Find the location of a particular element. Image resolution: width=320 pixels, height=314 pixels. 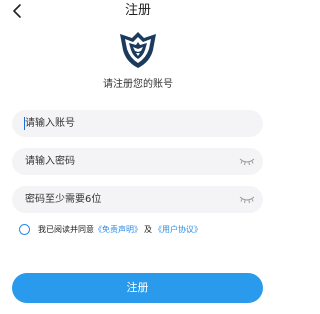

user-agreement-link: 《用户协议》 is located at coordinates (178, 229).